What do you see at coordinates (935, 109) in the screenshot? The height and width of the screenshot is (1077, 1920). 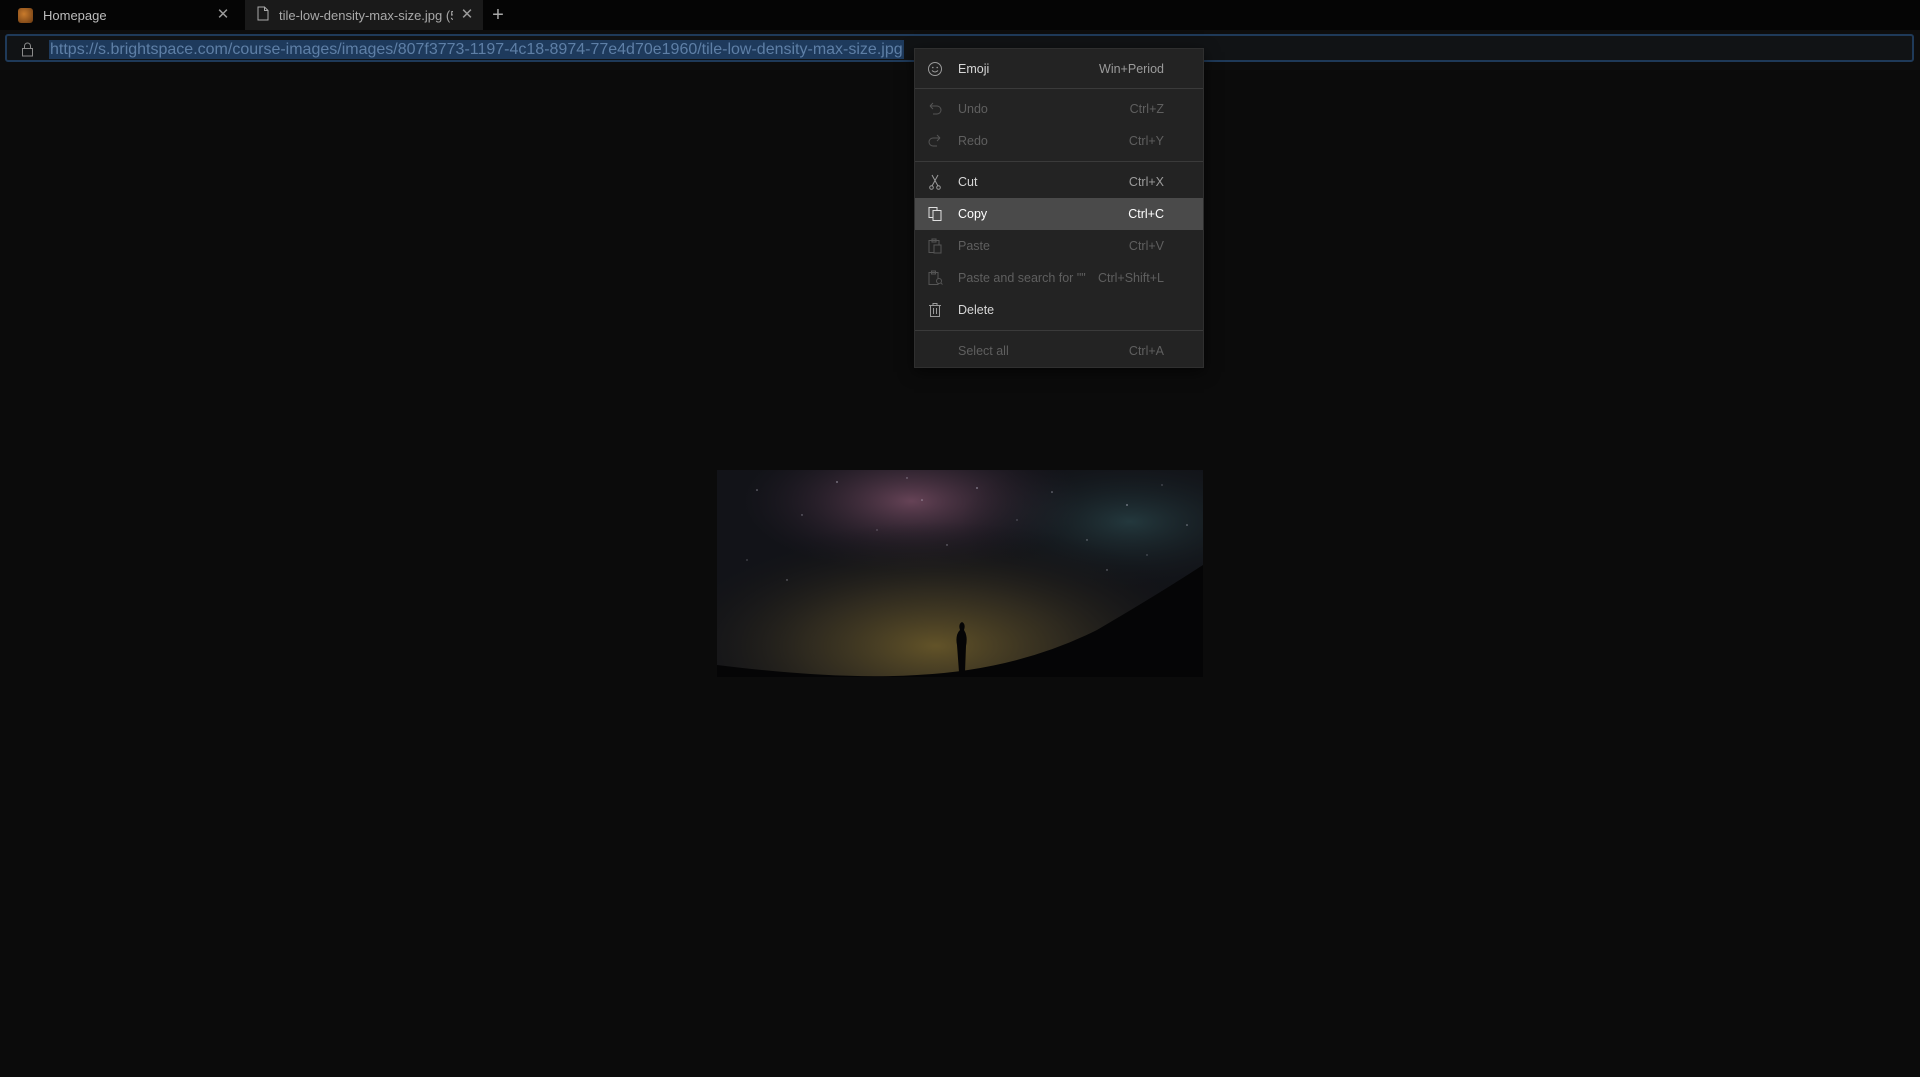 I see `undo-icon` at bounding box center [935, 109].